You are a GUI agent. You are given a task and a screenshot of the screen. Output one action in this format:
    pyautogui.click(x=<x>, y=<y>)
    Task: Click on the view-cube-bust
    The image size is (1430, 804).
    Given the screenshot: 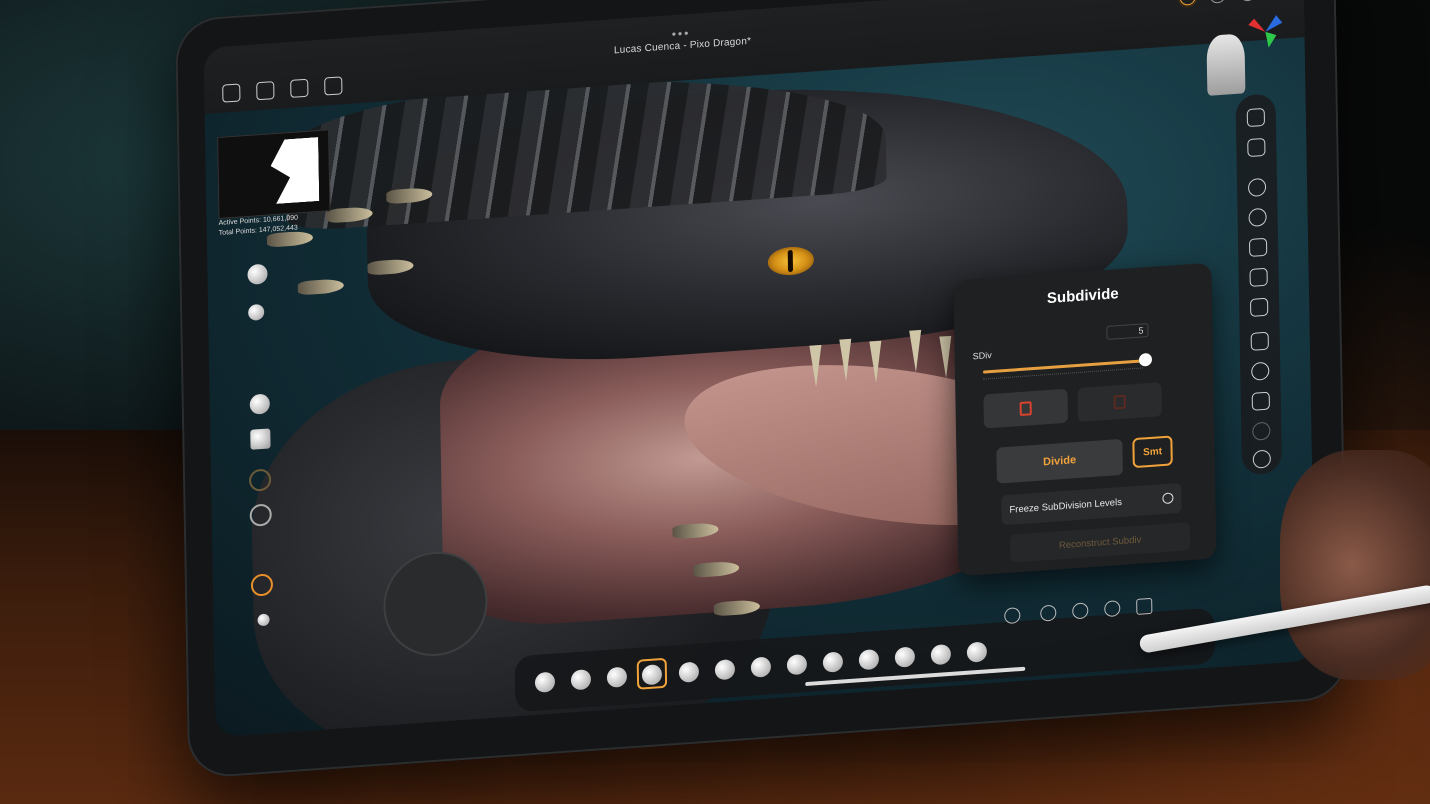 What is the action you would take?
    pyautogui.click(x=1226, y=64)
    